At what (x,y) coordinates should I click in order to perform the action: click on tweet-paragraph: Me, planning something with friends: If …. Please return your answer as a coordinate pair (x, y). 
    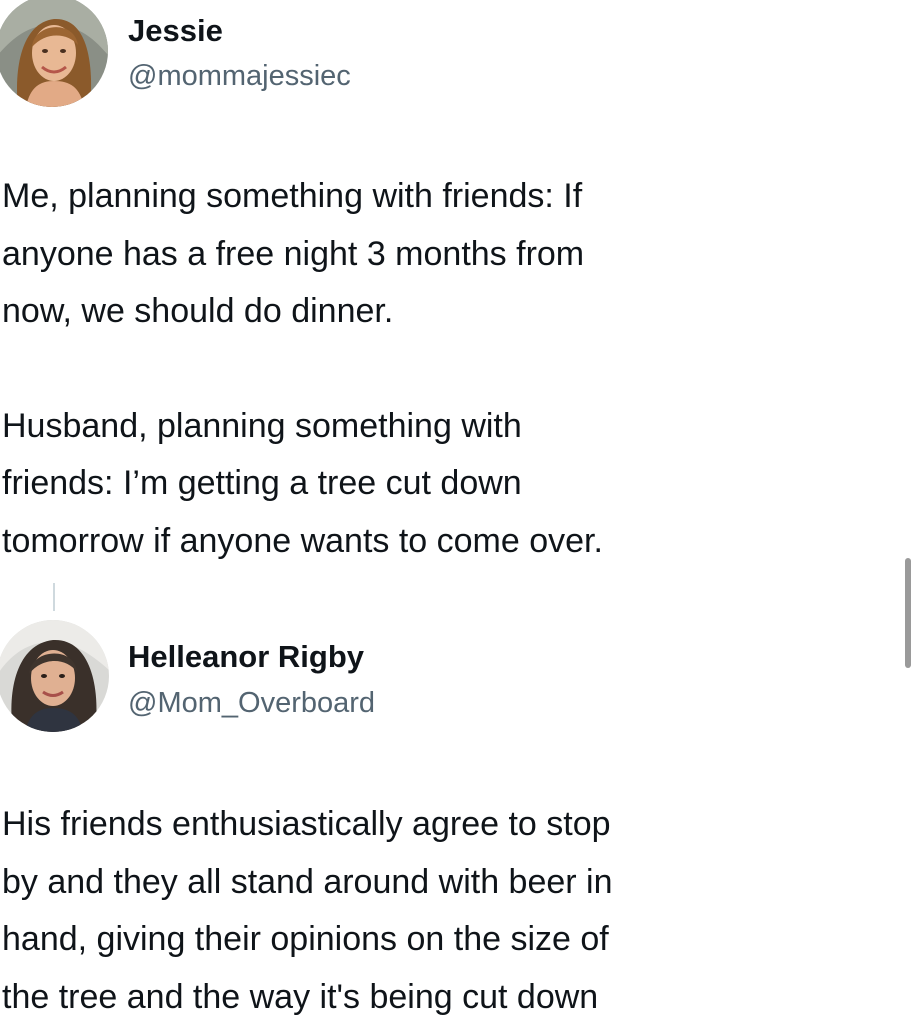
    Looking at the image, I should click on (293, 253).